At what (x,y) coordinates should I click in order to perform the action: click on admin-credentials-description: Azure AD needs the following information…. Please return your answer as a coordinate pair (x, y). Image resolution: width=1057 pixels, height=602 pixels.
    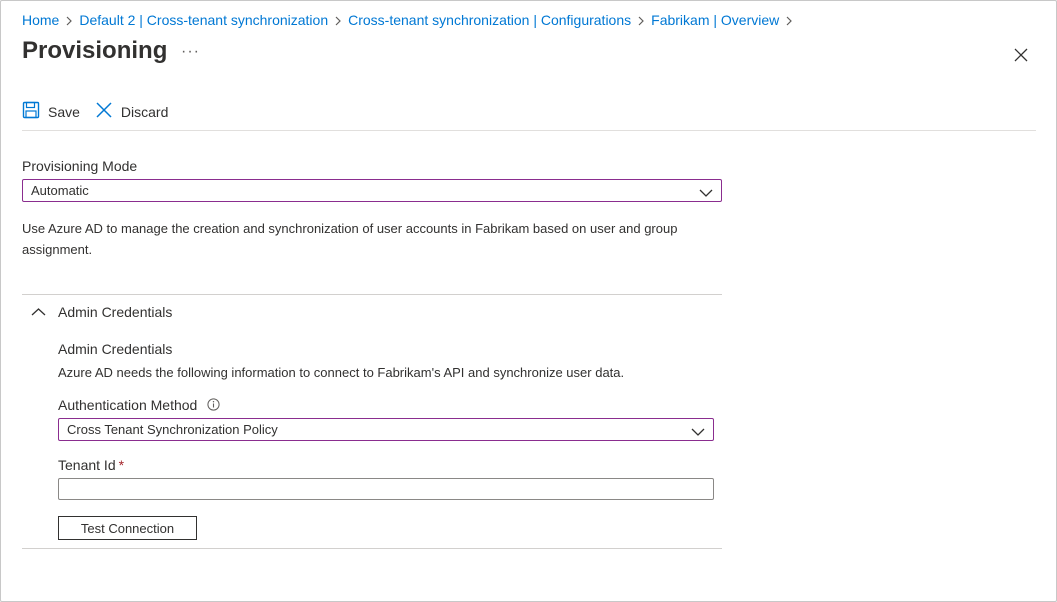
    Looking at the image, I should click on (341, 372).